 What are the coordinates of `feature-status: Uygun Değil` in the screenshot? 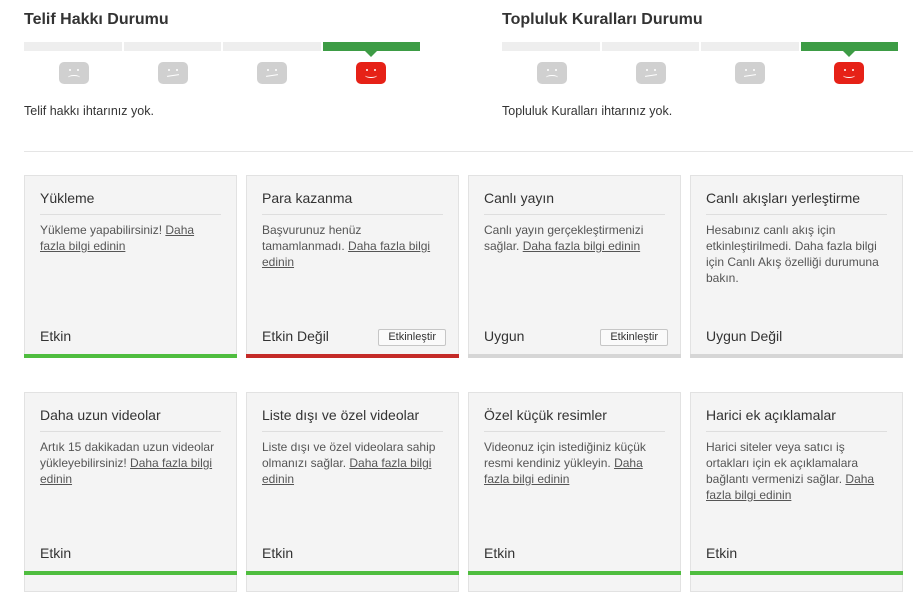 It's located at (744, 336).